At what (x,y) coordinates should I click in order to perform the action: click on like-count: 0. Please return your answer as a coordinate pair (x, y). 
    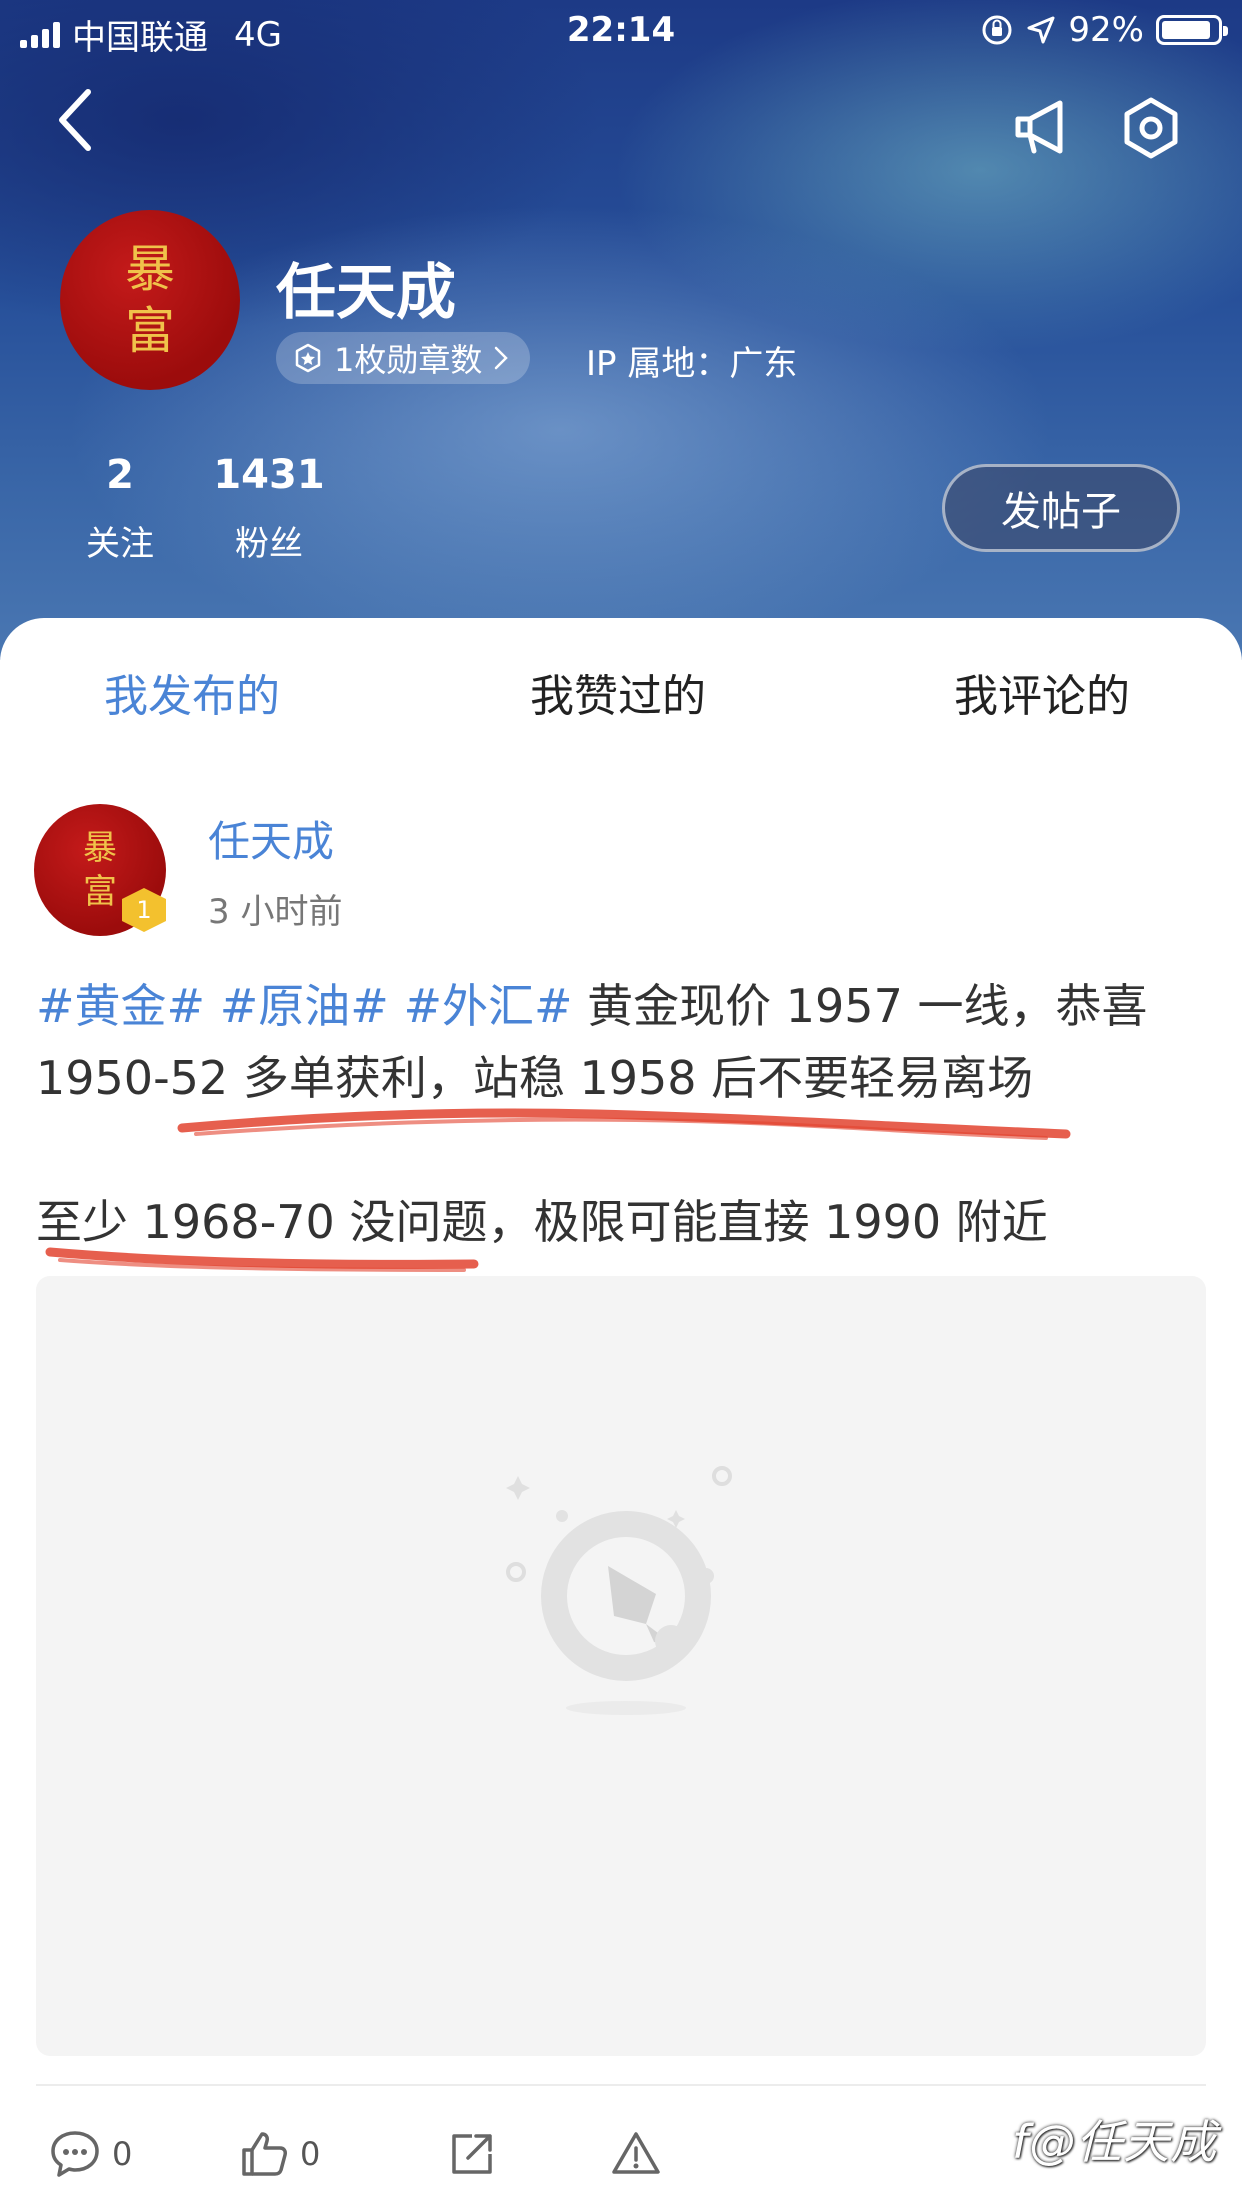
    Looking at the image, I should click on (310, 2154).